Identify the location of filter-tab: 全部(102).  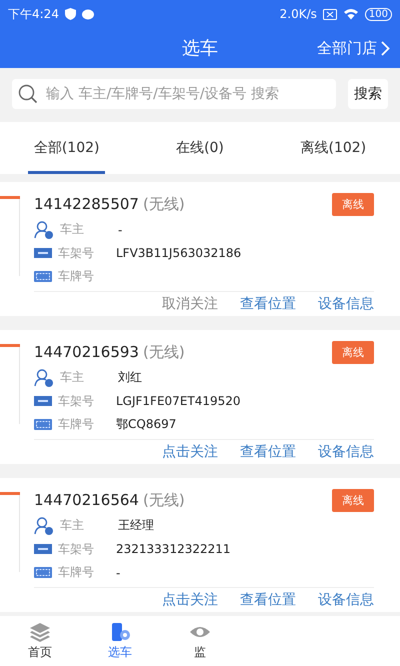
(67, 148).